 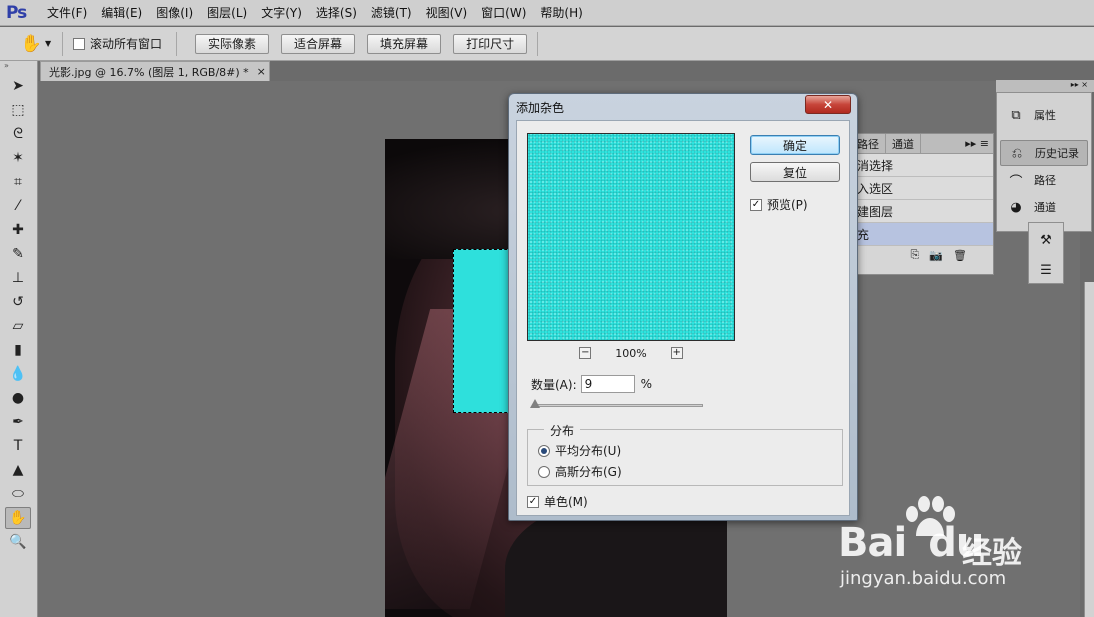 What do you see at coordinates (336, 12) in the screenshot?
I see `menu-select: 选择(S)` at bounding box center [336, 12].